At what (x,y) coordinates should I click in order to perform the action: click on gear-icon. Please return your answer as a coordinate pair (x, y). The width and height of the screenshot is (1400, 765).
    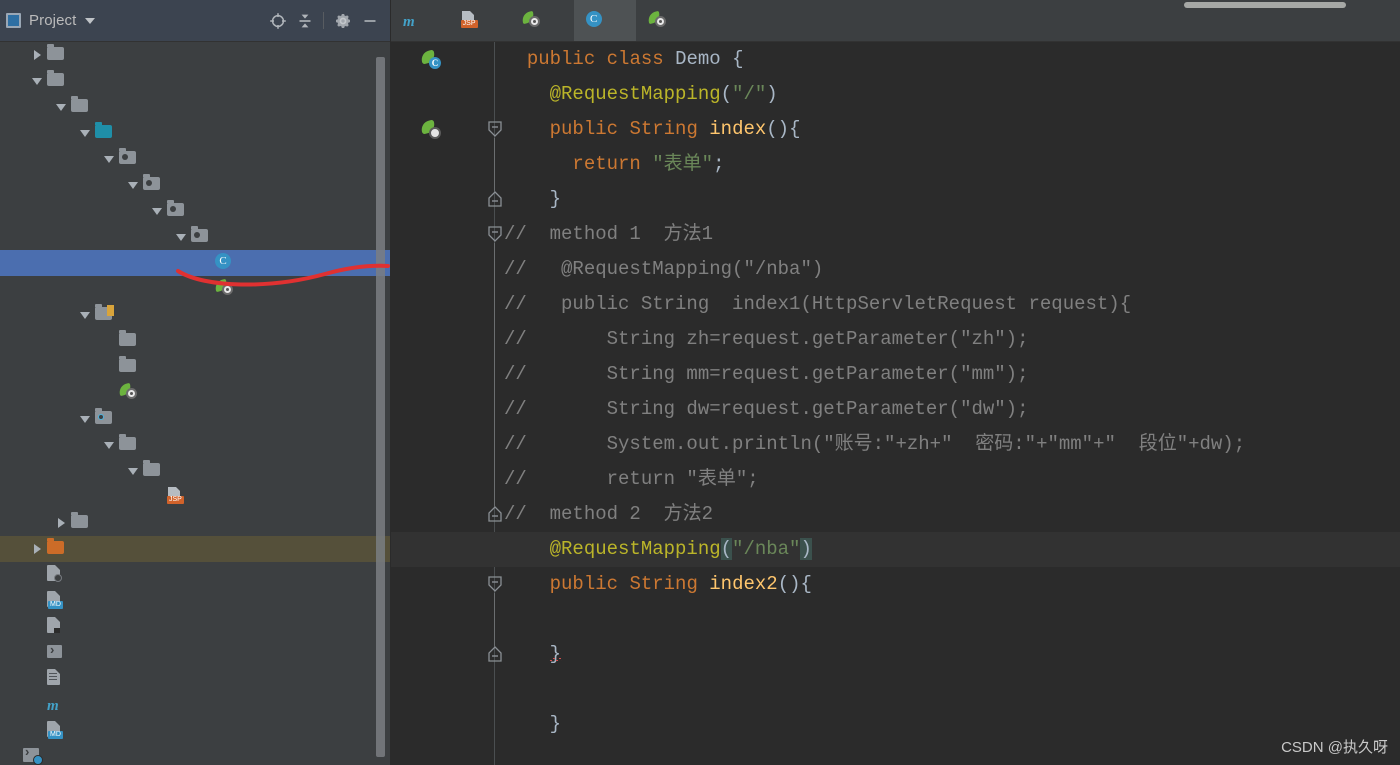
    Looking at the image, I should click on (342, 20).